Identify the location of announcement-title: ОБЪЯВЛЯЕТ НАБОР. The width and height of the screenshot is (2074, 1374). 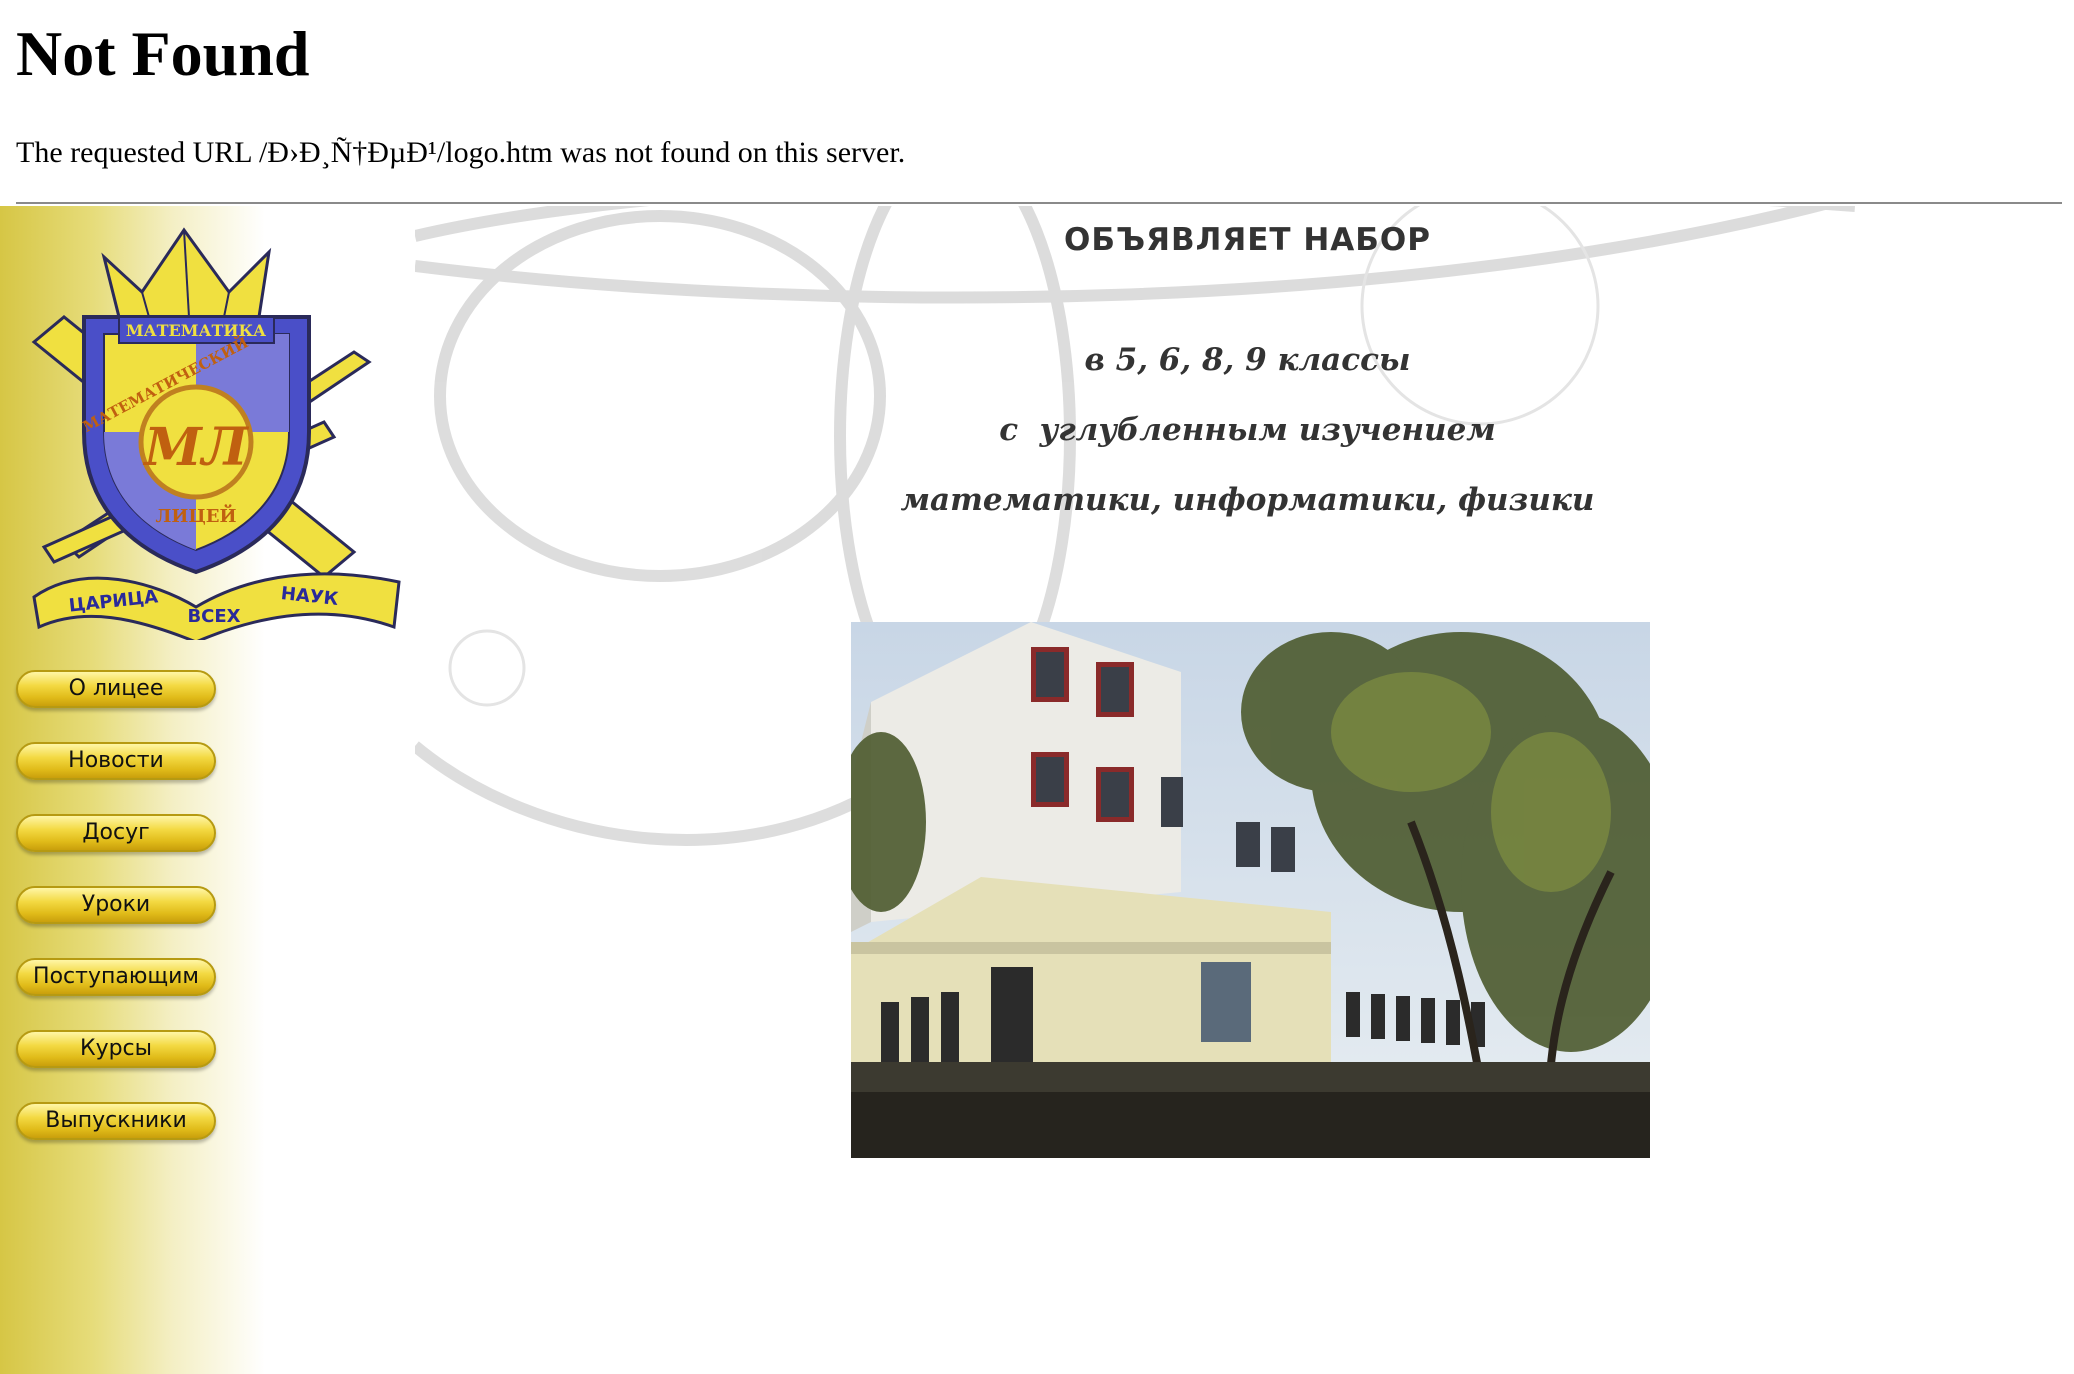
(1247, 240).